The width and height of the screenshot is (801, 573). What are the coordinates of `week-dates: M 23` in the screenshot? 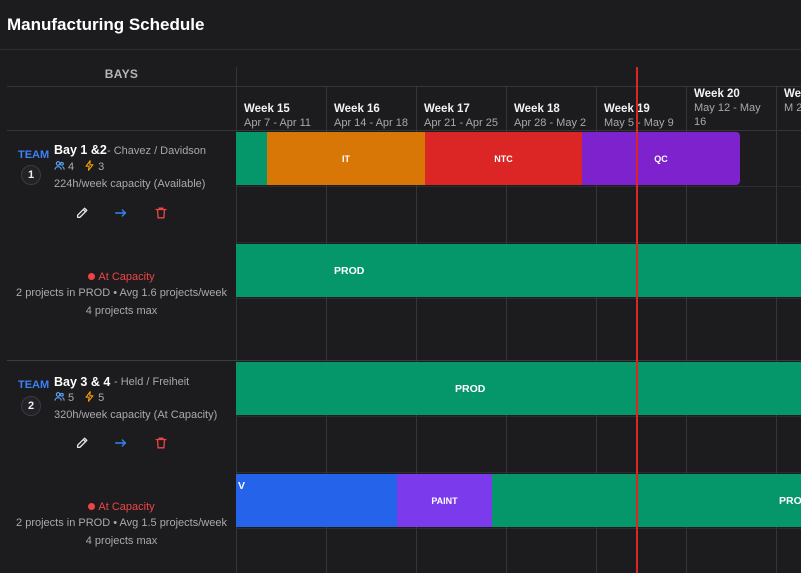 It's located at (792, 108).